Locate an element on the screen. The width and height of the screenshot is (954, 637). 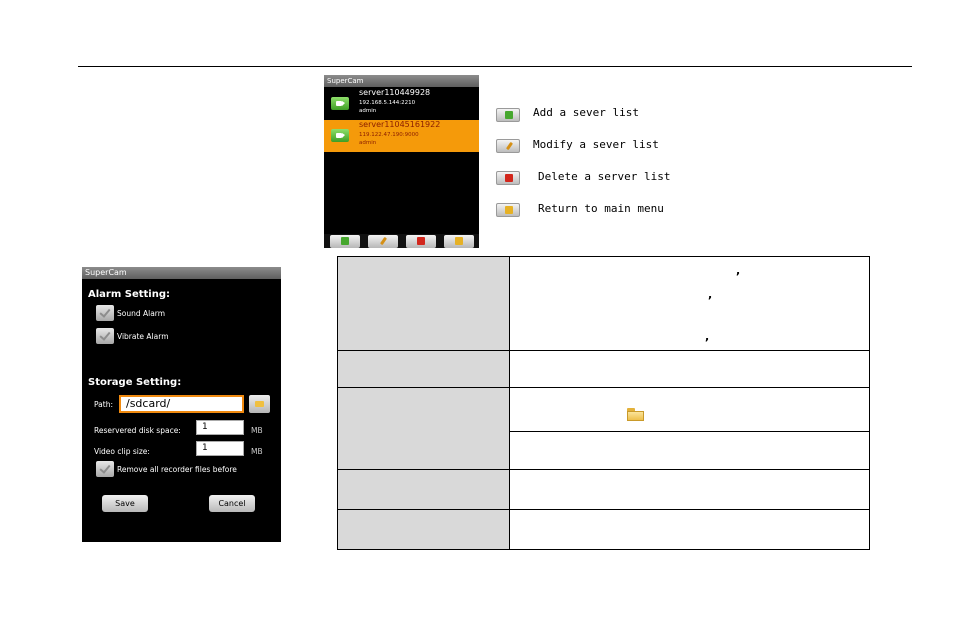
save-button: Save is located at coordinates (125, 503).